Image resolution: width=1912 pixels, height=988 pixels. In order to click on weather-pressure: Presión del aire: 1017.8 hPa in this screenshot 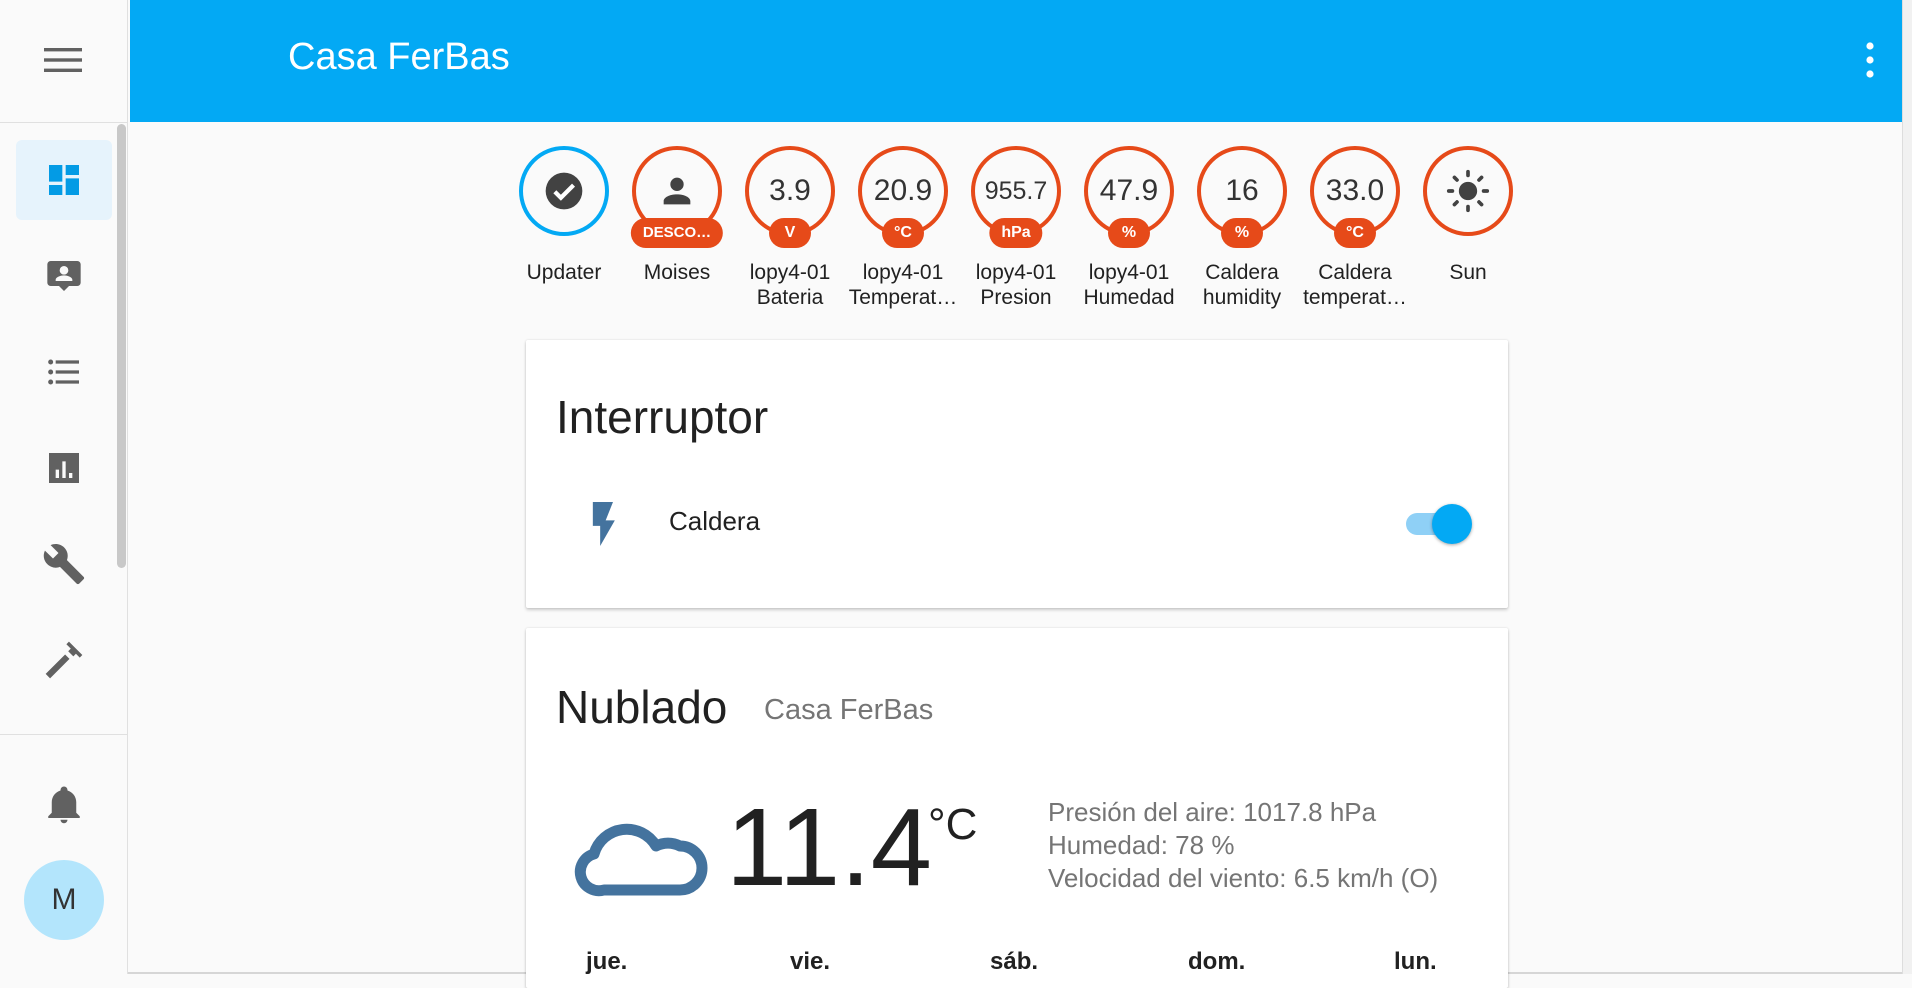, I will do `click(1212, 812)`.